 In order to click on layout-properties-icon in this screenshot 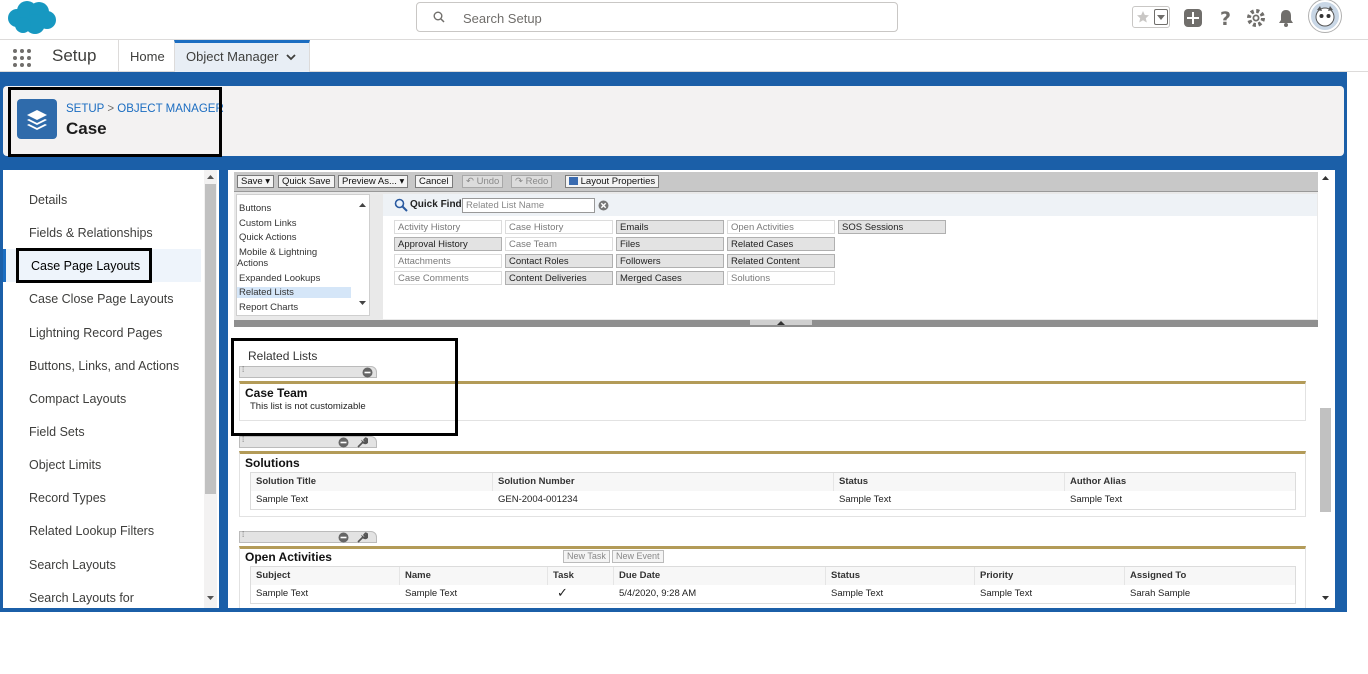, I will do `click(573, 181)`.